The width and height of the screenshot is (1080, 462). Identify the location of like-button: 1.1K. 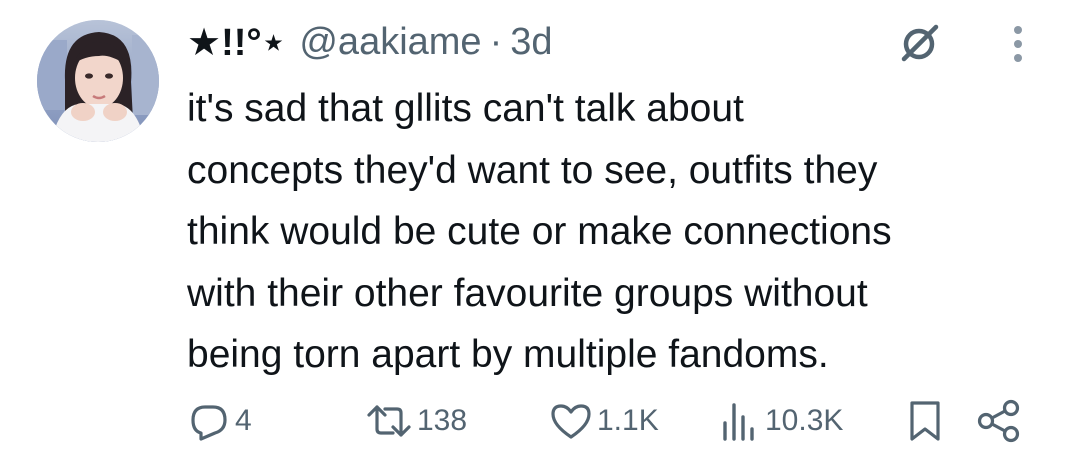
(604, 421).